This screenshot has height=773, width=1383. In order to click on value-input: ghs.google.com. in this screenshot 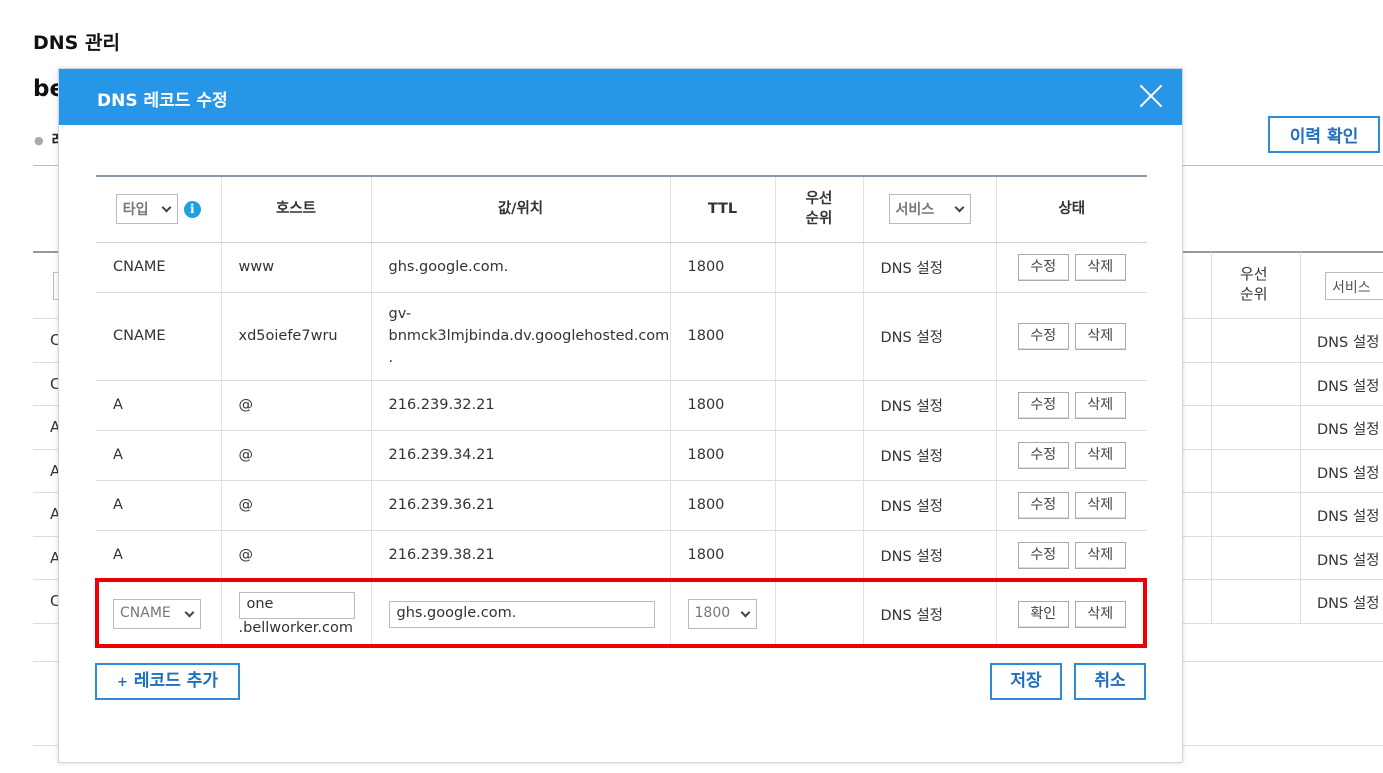, I will do `click(521, 614)`.